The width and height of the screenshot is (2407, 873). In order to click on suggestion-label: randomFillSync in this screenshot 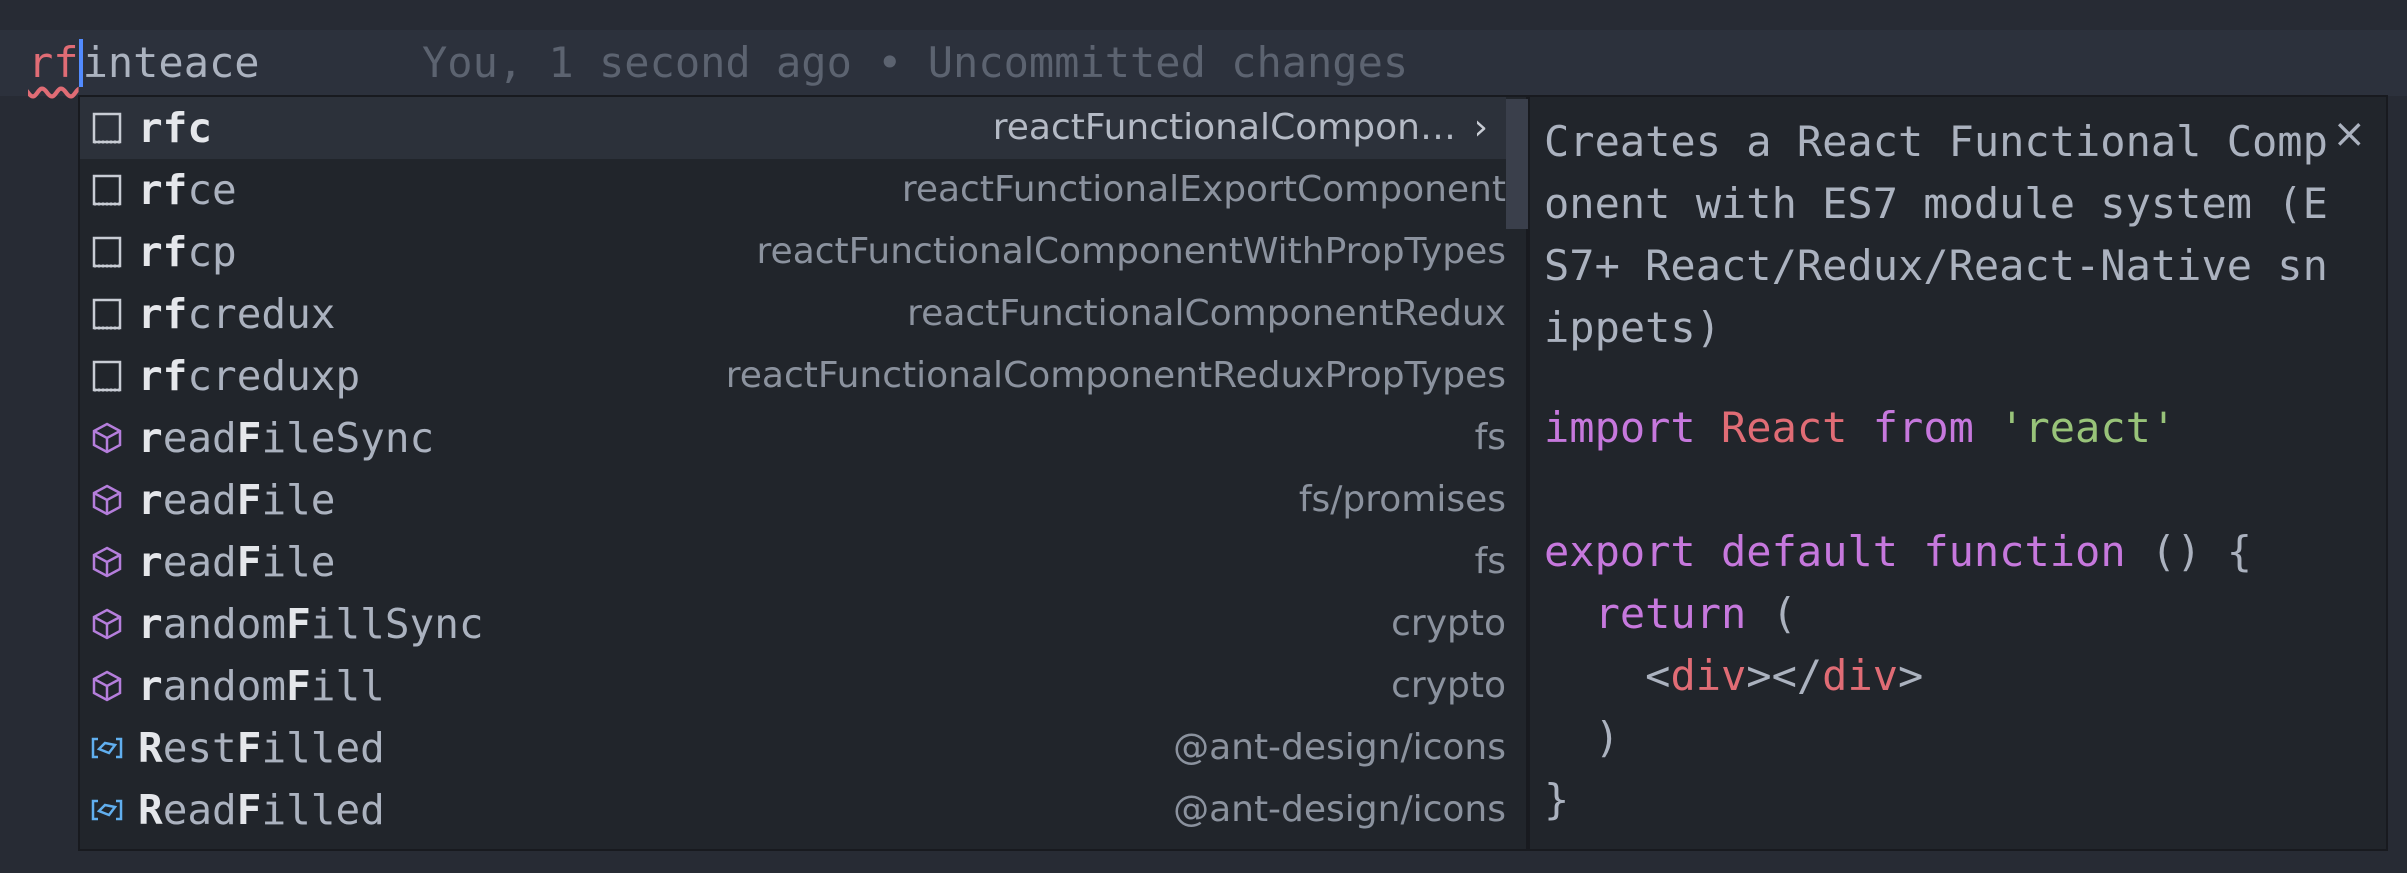, I will do `click(311, 624)`.